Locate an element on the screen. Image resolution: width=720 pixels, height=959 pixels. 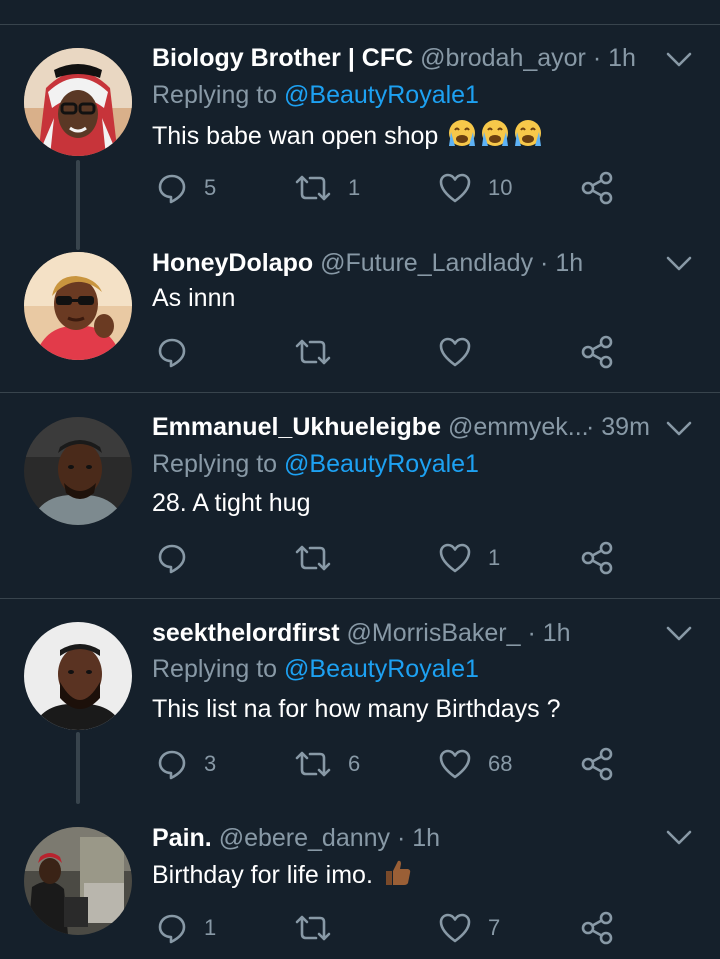
tweet-divider is located at coordinates (360, 392).